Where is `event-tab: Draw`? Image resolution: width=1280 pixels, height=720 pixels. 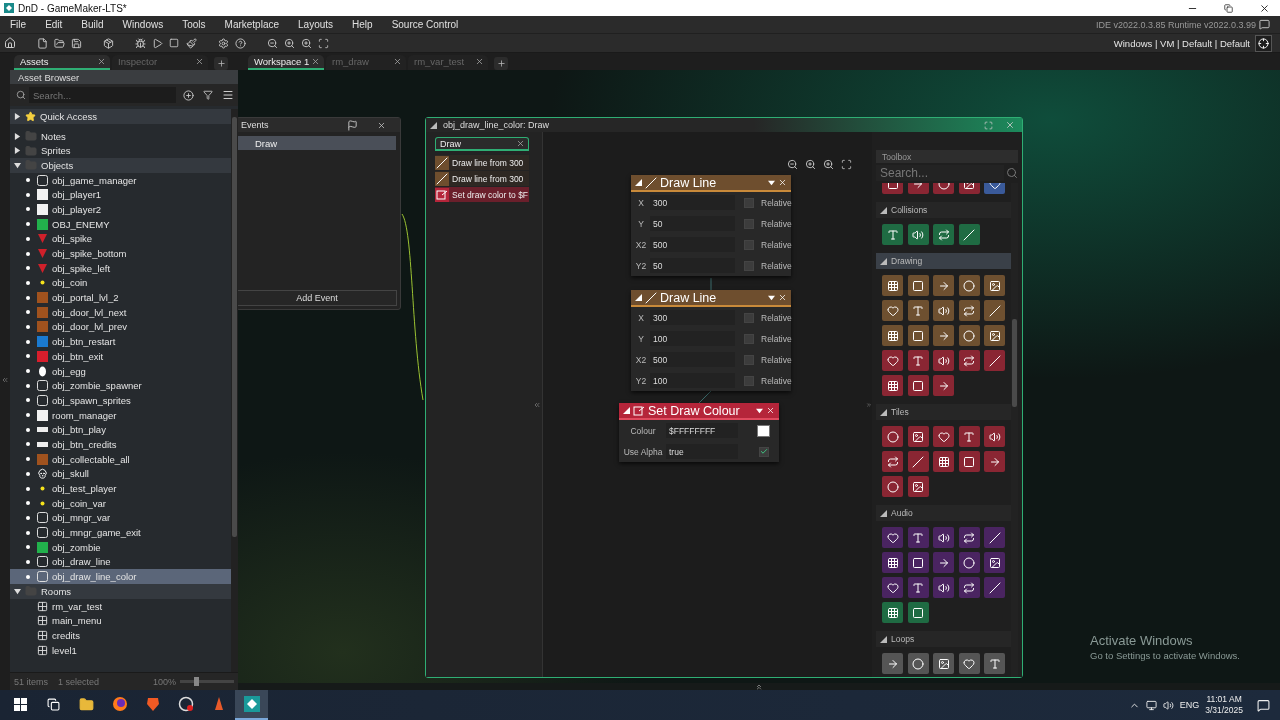
event-tab: Draw is located at coordinates (482, 144).